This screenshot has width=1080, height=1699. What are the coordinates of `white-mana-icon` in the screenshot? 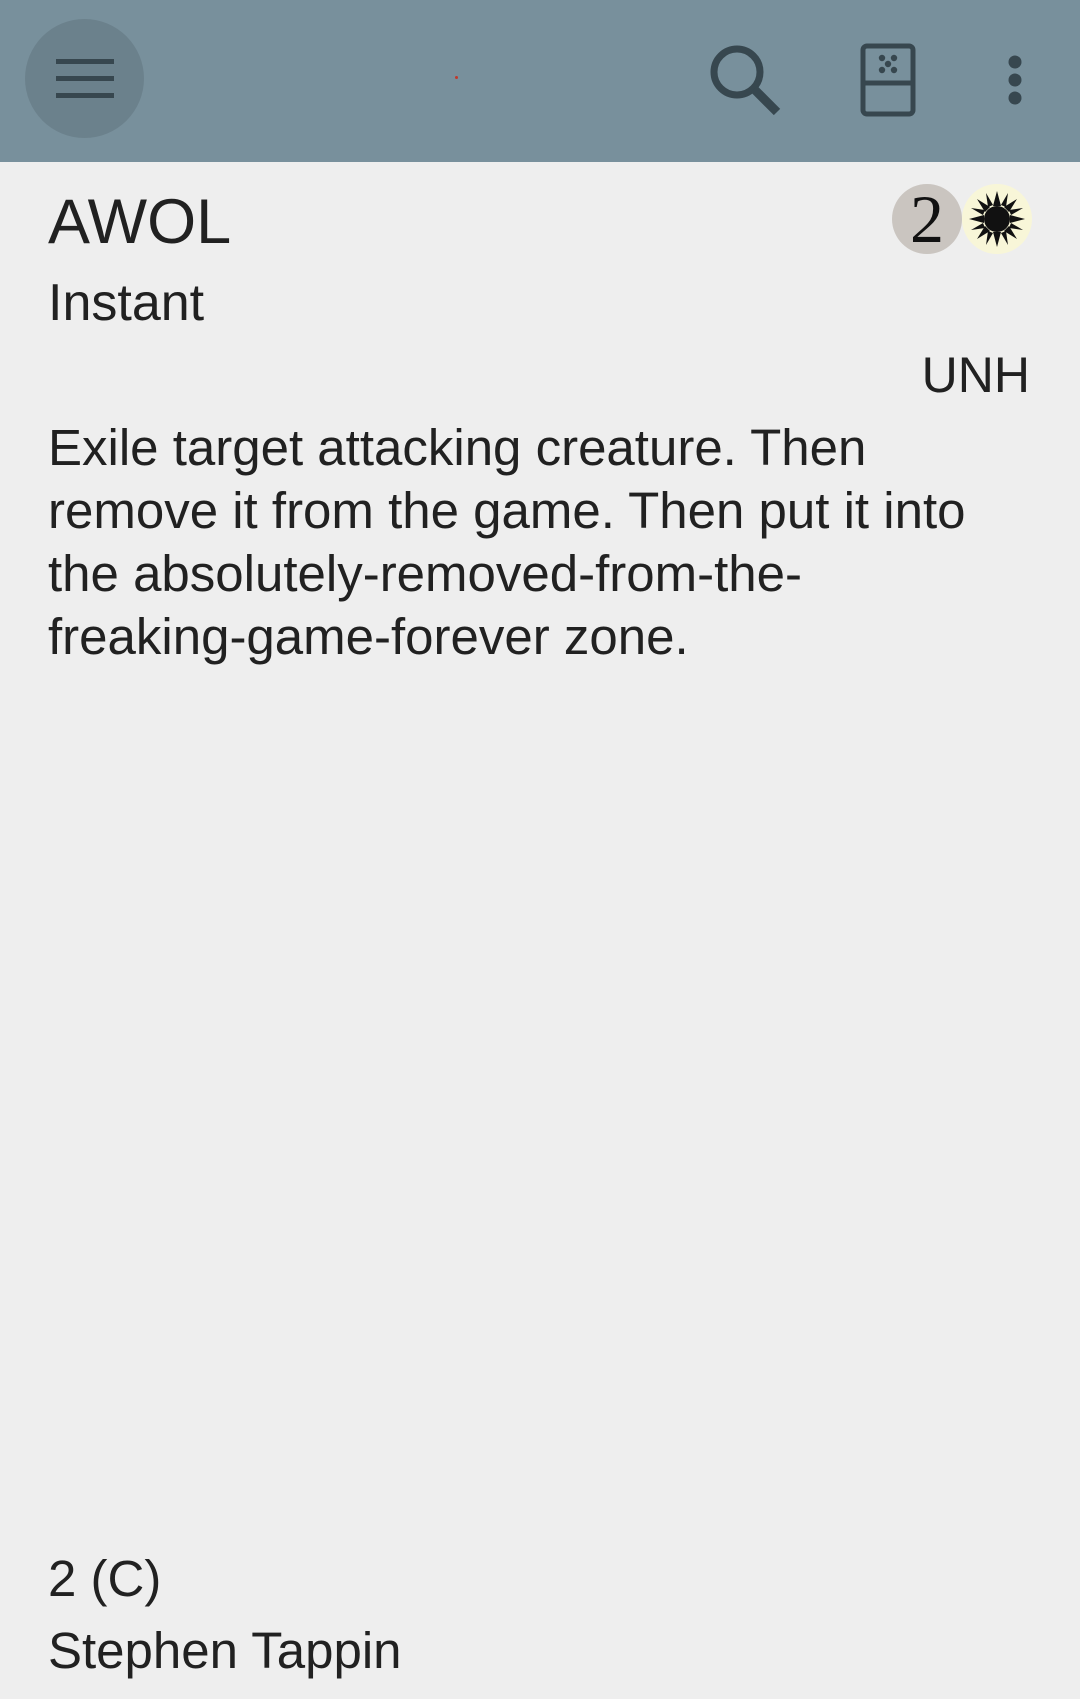 It's located at (997, 219).